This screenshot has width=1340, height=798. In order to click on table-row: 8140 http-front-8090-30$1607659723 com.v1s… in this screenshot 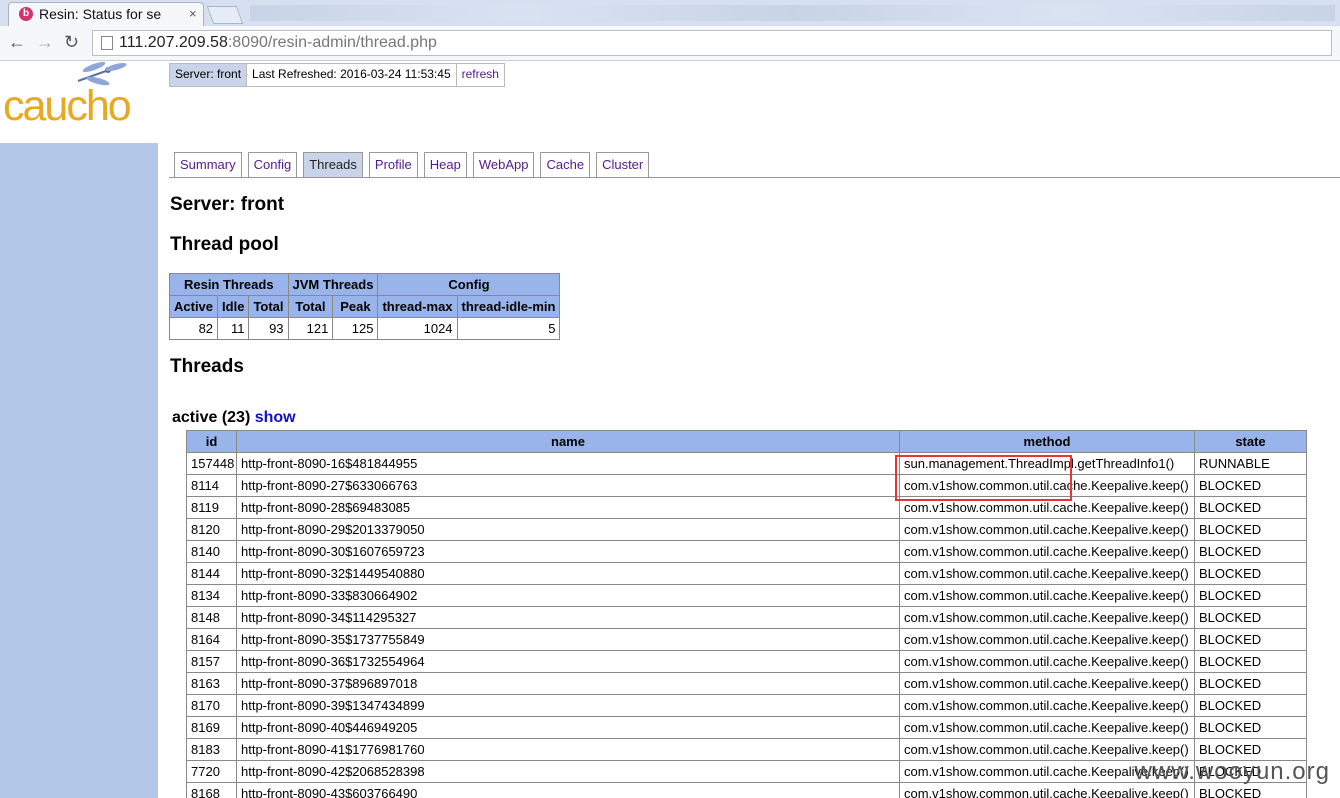, I will do `click(746, 551)`.